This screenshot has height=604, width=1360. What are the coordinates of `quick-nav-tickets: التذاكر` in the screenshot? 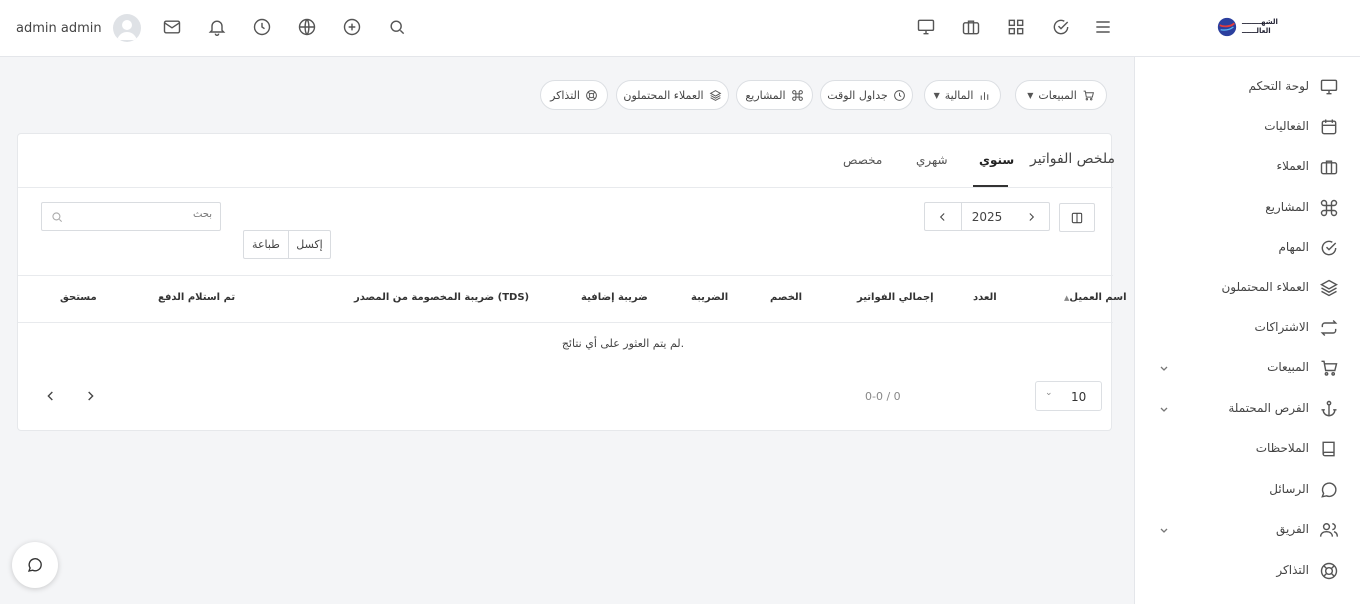 It's located at (574, 95).